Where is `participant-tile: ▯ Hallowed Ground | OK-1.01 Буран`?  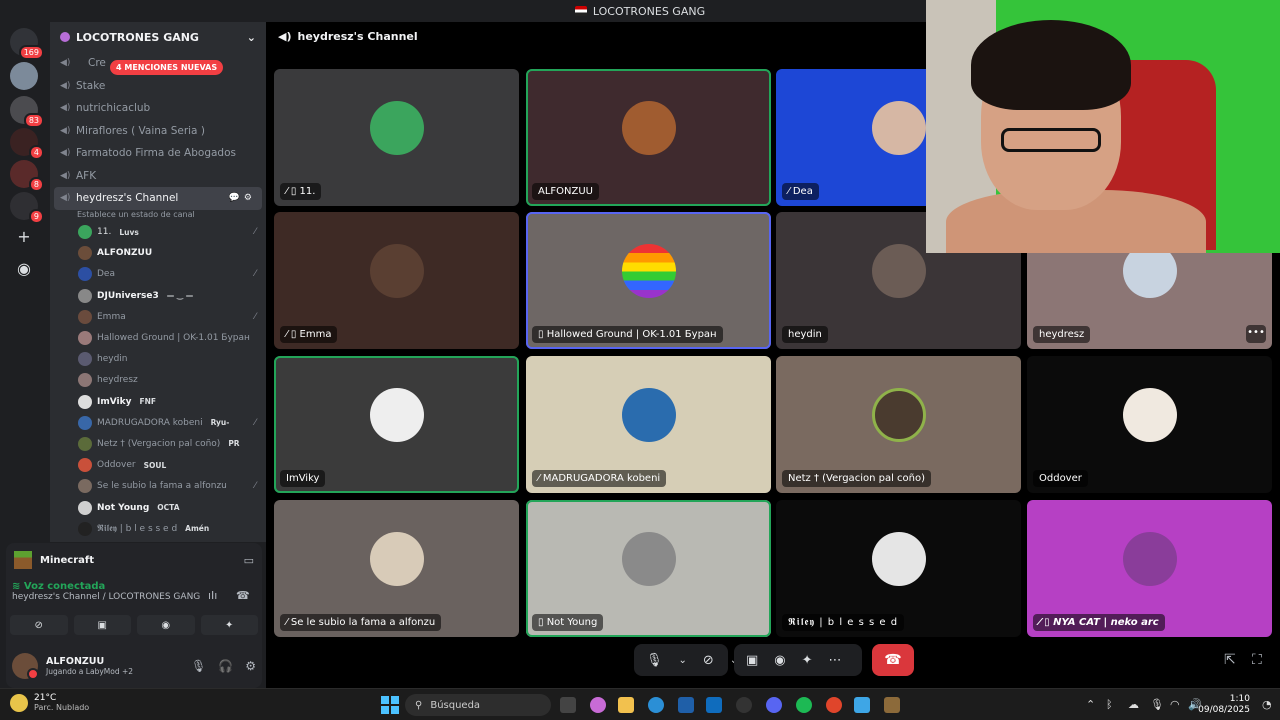
participant-tile: ▯ Hallowed Ground | OK-1.01 Буран is located at coordinates (648, 280).